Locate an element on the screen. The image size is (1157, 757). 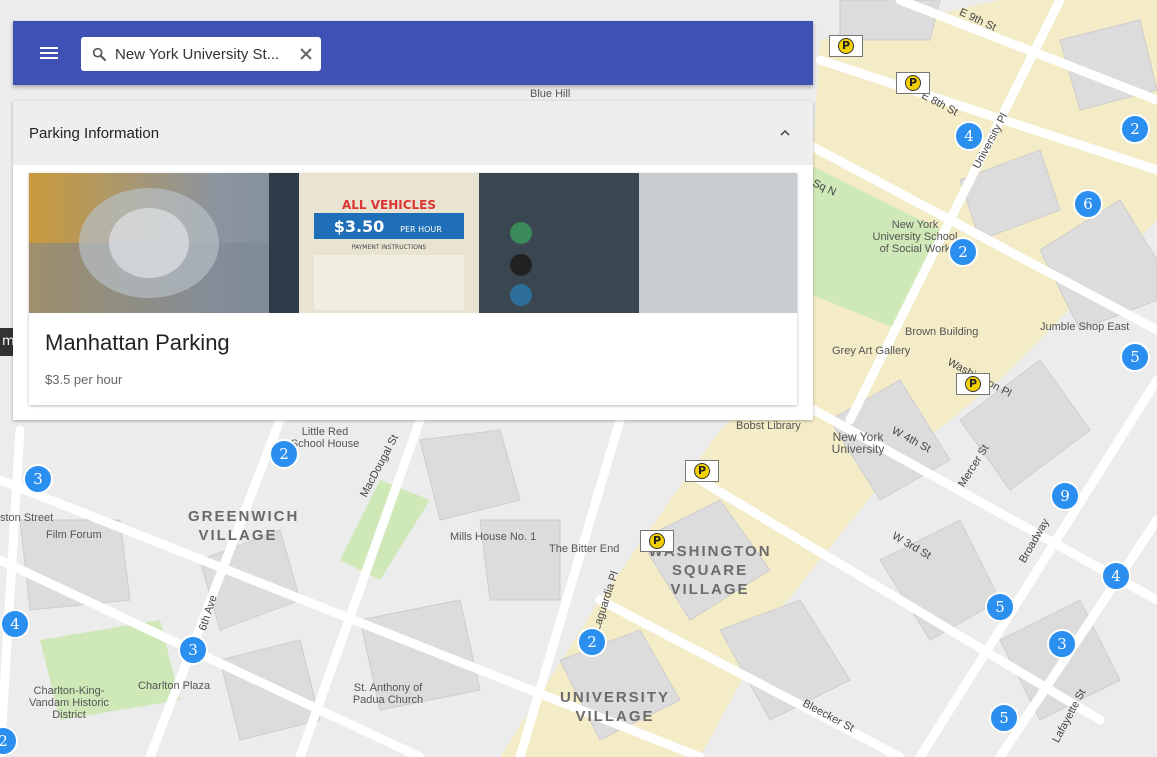
place-label: Jumble Shop East is located at coordinates (1085, 327).